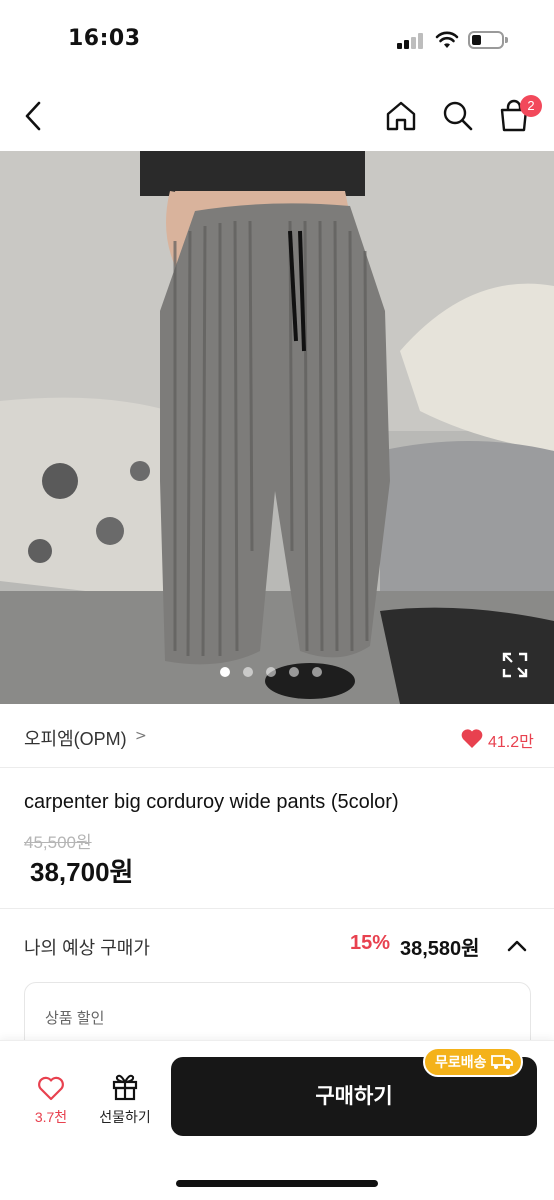 Image resolution: width=554 pixels, height=1200 pixels. Describe the element at coordinates (458, 116) in the screenshot. I see `search-icon` at that location.